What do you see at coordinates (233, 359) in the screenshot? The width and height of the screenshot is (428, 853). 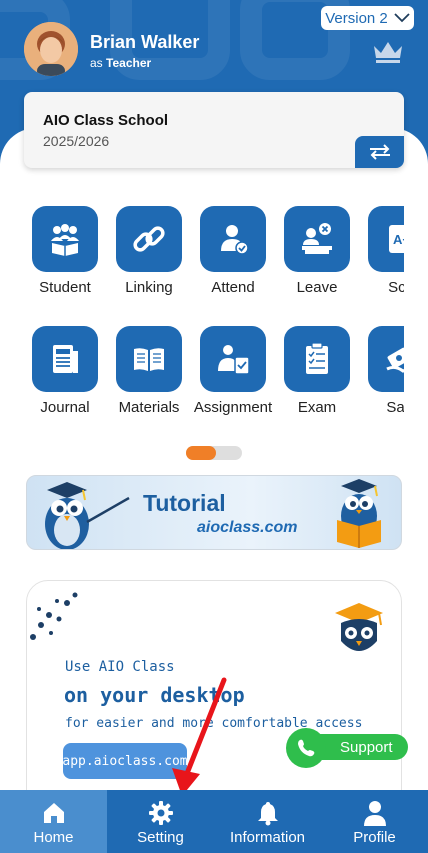 I see `assignment-icon` at bounding box center [233, 359].